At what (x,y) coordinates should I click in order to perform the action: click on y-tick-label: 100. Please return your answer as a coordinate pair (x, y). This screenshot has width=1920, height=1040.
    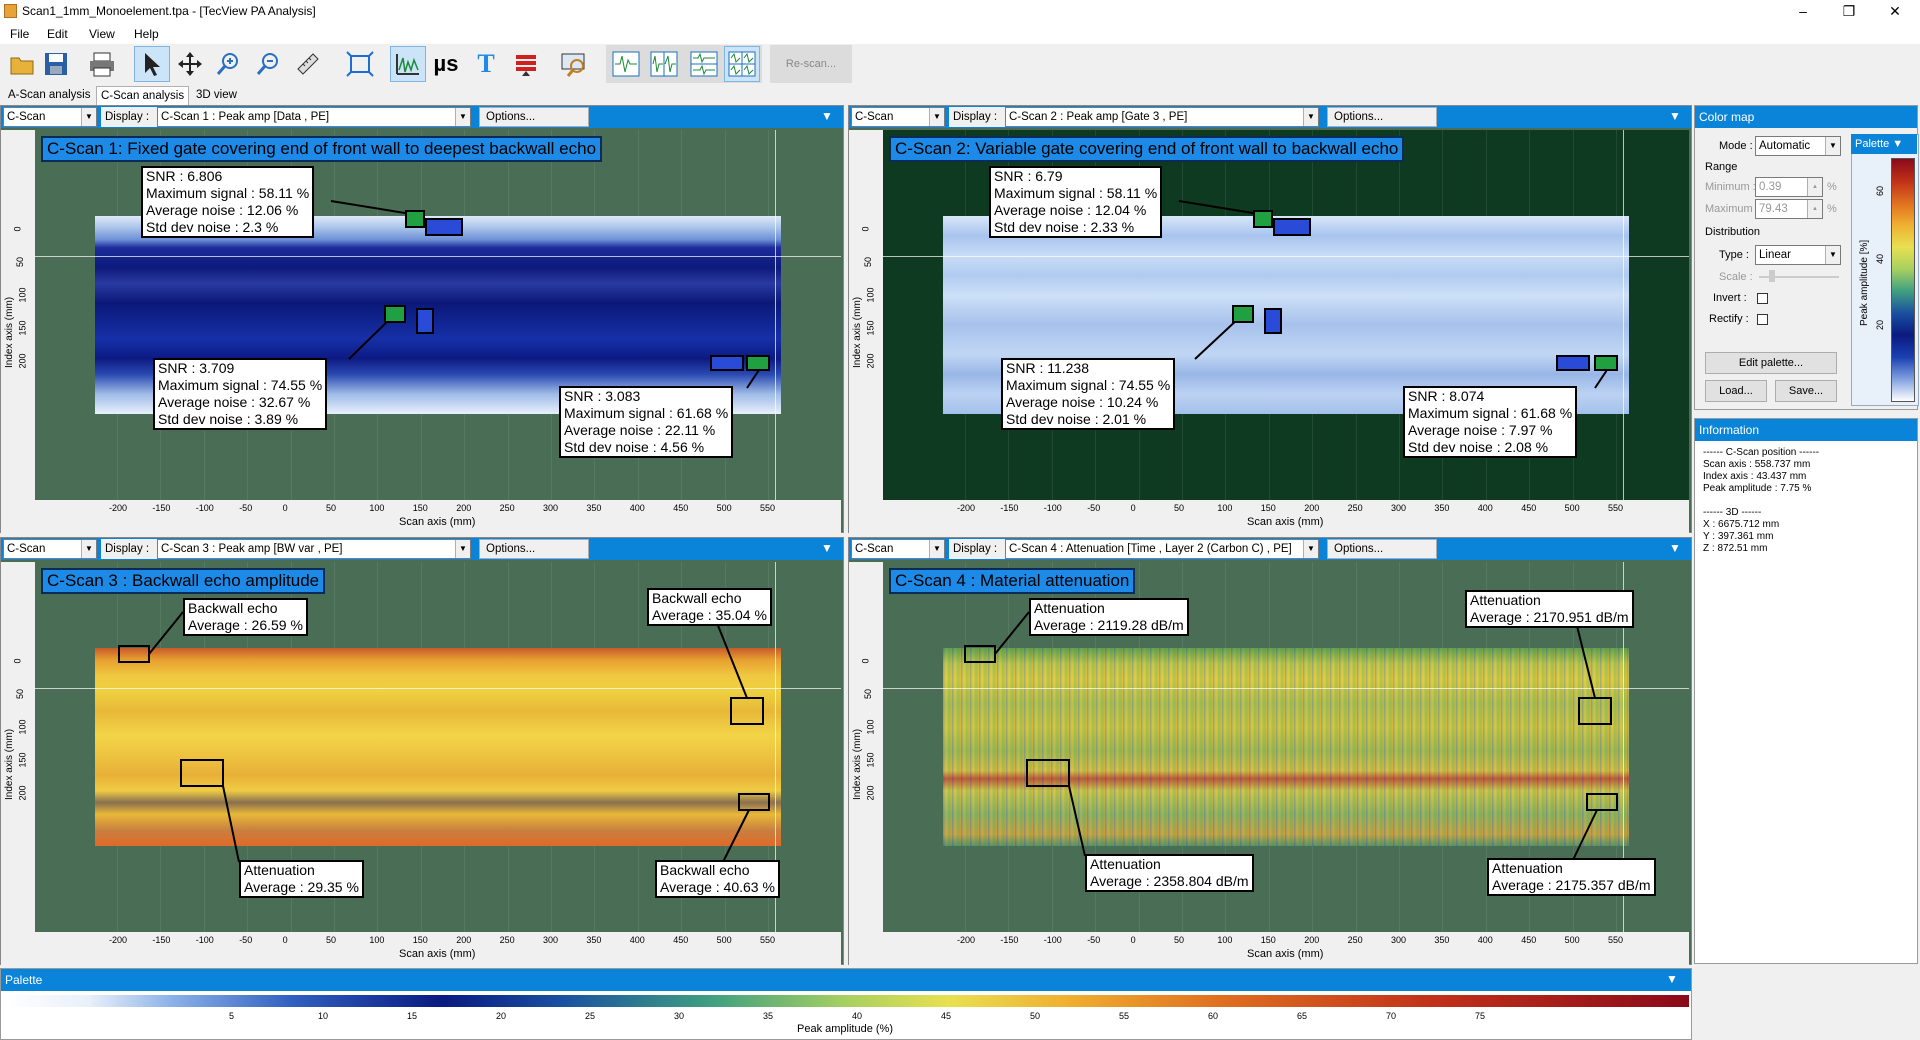
    Looking at the image, I should click on (870, 295).